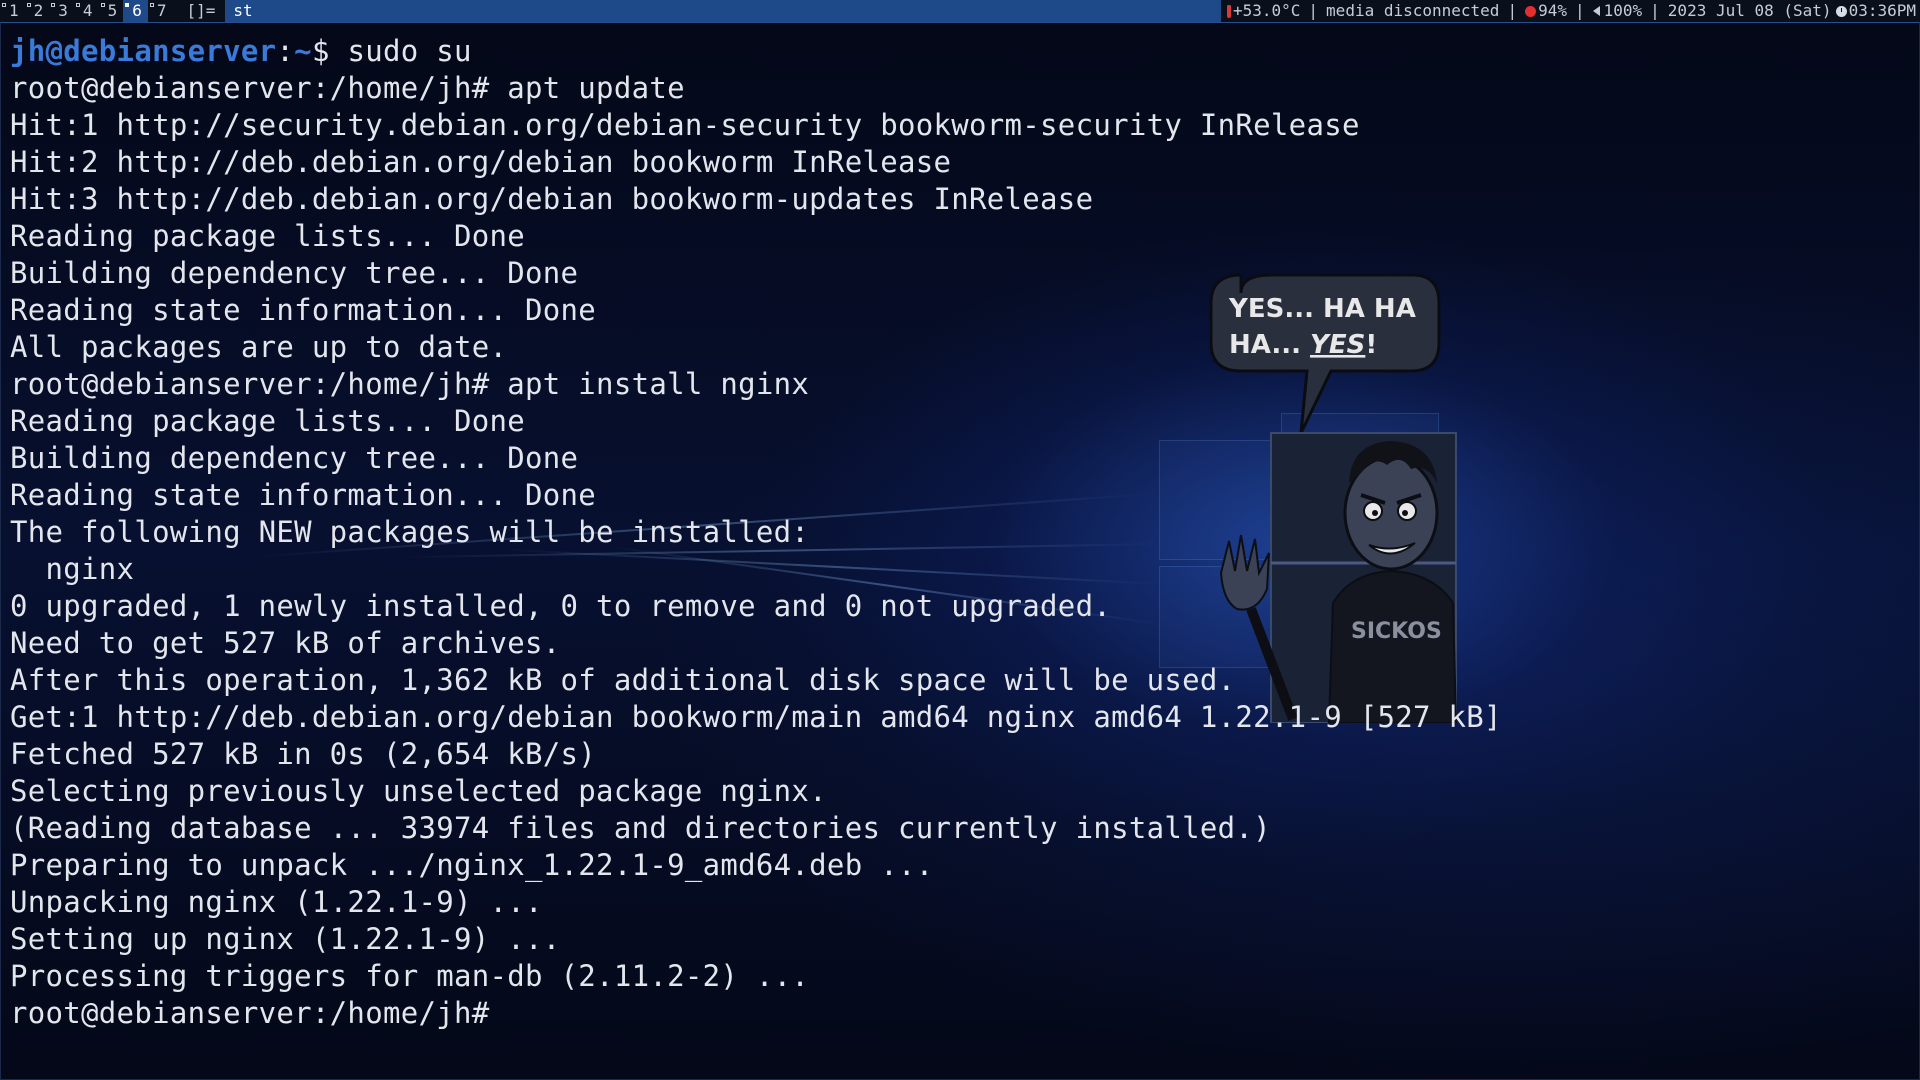  I want to click on tag-4: 4, so click(86, 11).